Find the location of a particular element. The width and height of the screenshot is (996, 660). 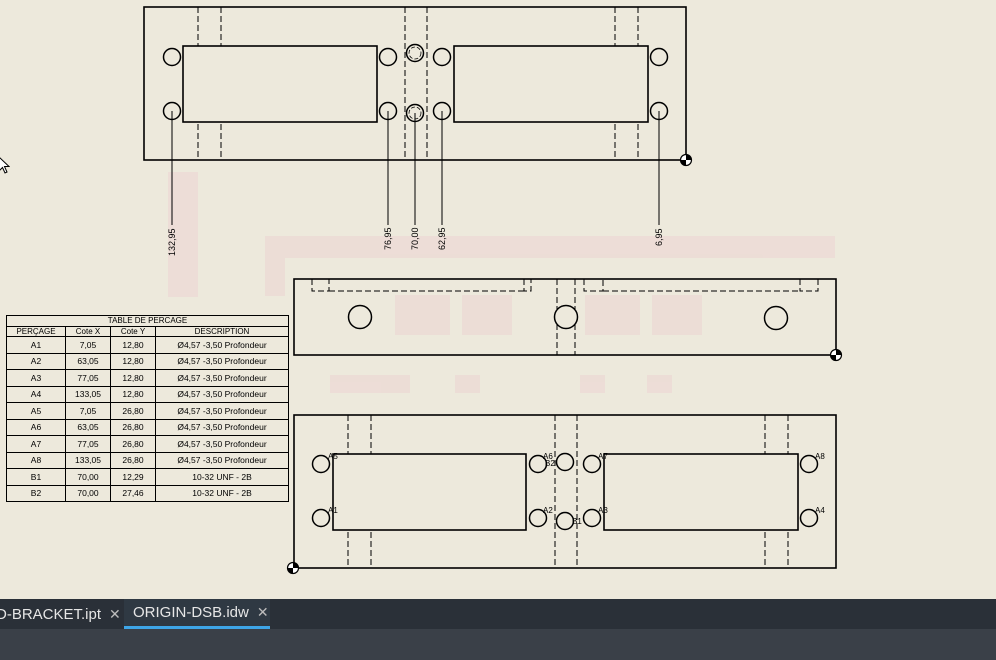

status-bar is located at coordinates (498, 644).